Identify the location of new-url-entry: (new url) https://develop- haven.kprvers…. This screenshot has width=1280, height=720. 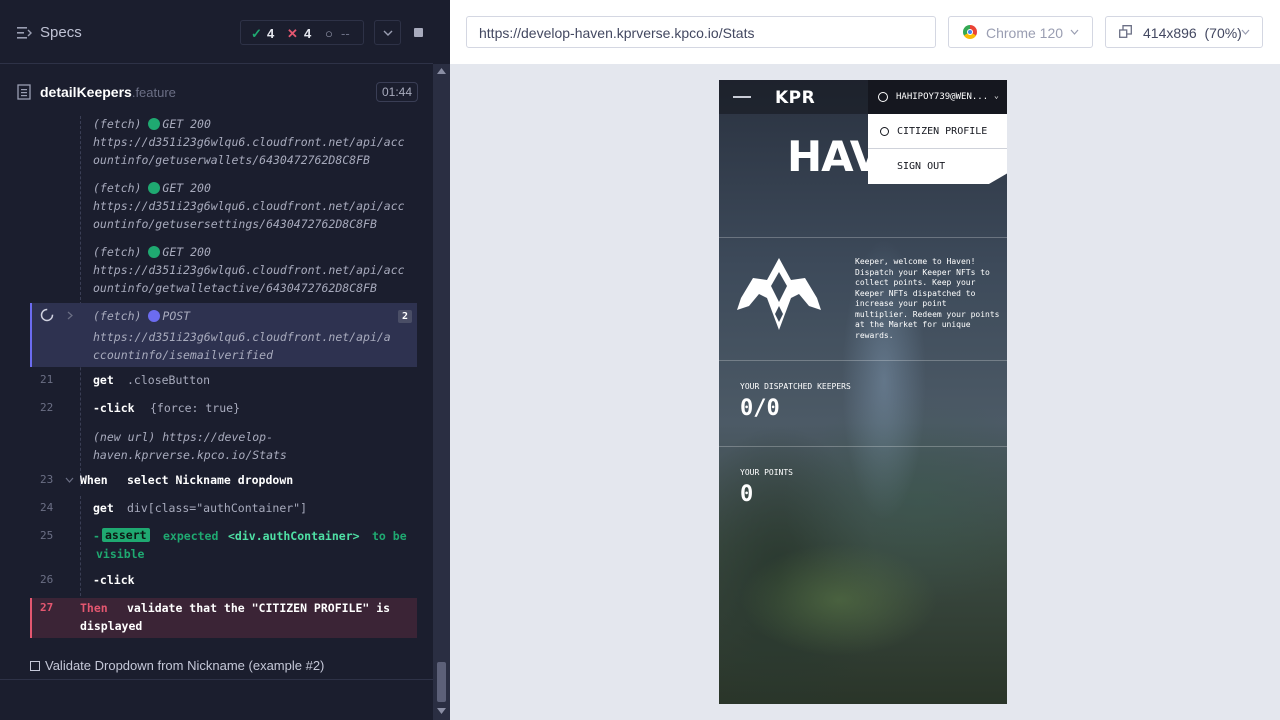
(253, 446).